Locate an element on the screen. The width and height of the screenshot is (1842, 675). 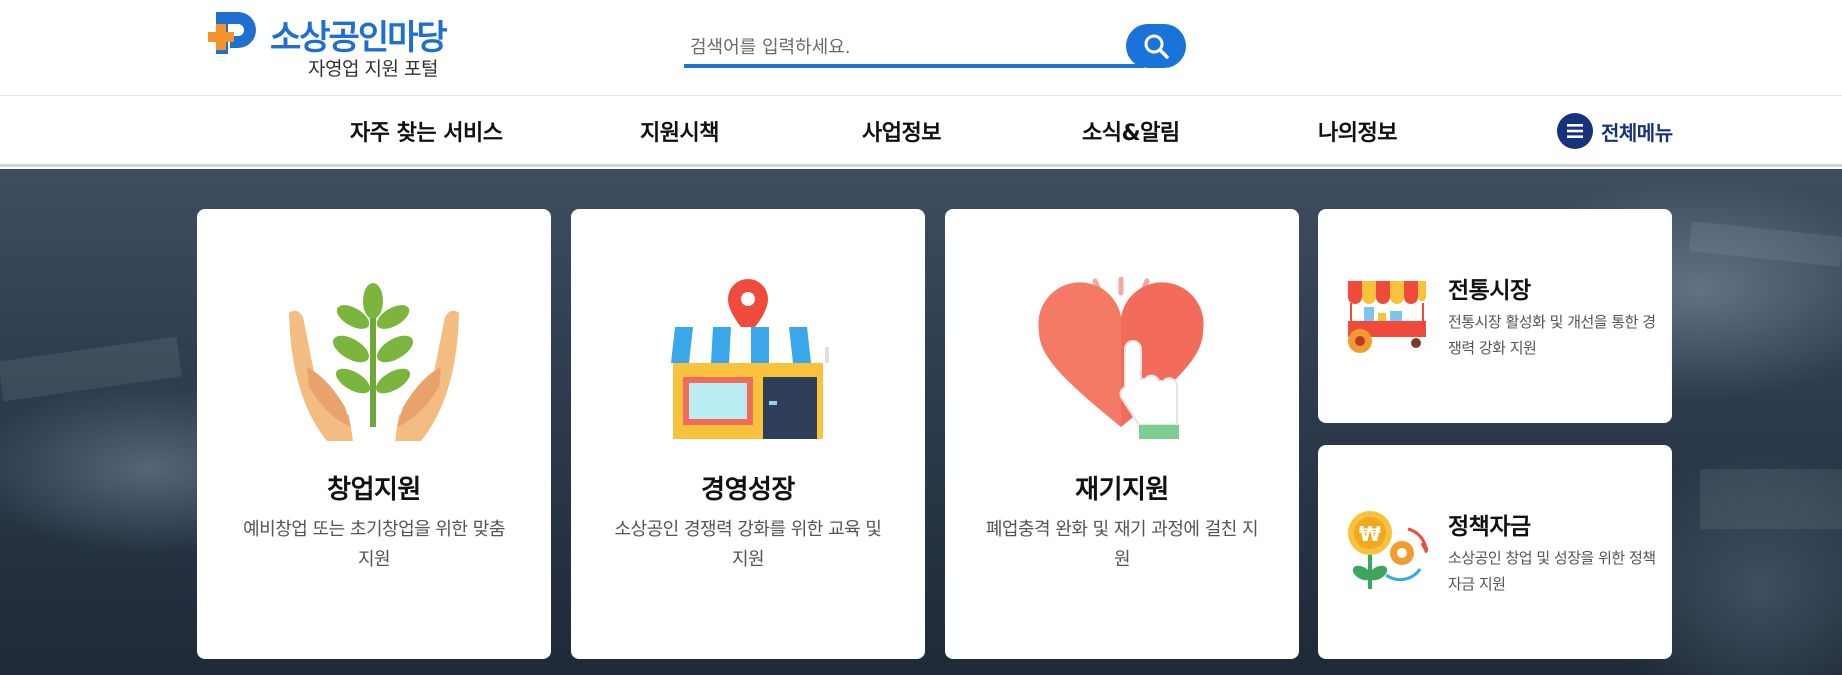
nav-item-news: 소식&알림 is located at coordinates (1131, 131).